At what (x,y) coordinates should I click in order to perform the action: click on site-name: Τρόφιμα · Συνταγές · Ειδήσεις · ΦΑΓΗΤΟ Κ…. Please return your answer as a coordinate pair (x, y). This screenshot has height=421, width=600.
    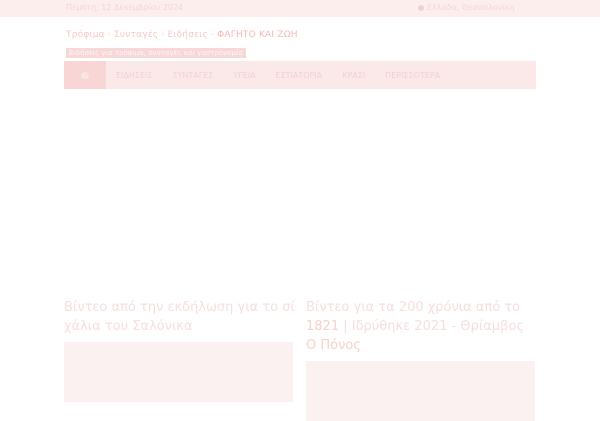
    Looking at the image, I should click on (182, 35).